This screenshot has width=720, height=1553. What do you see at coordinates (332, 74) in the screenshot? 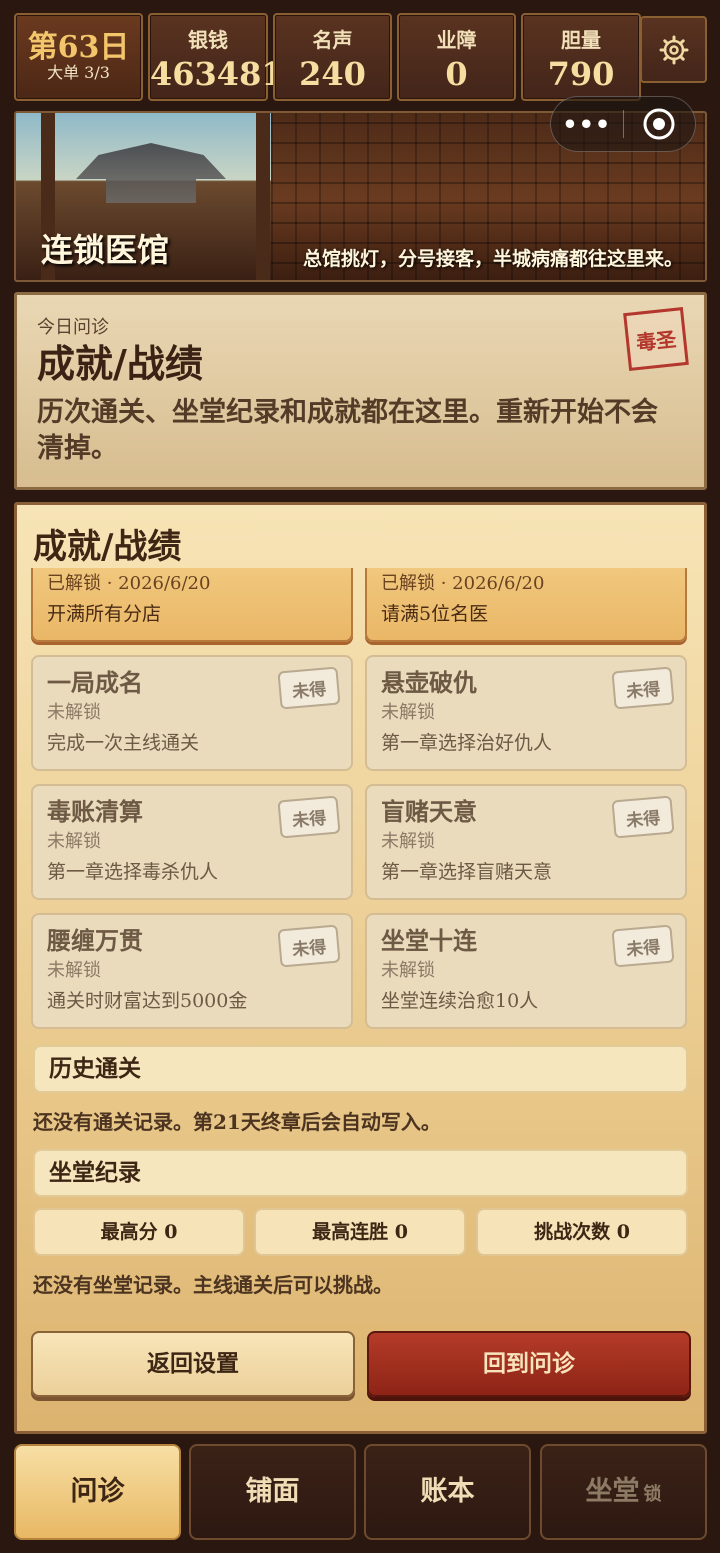
I see `stat-value: 240` at bounding box center [332, 74].